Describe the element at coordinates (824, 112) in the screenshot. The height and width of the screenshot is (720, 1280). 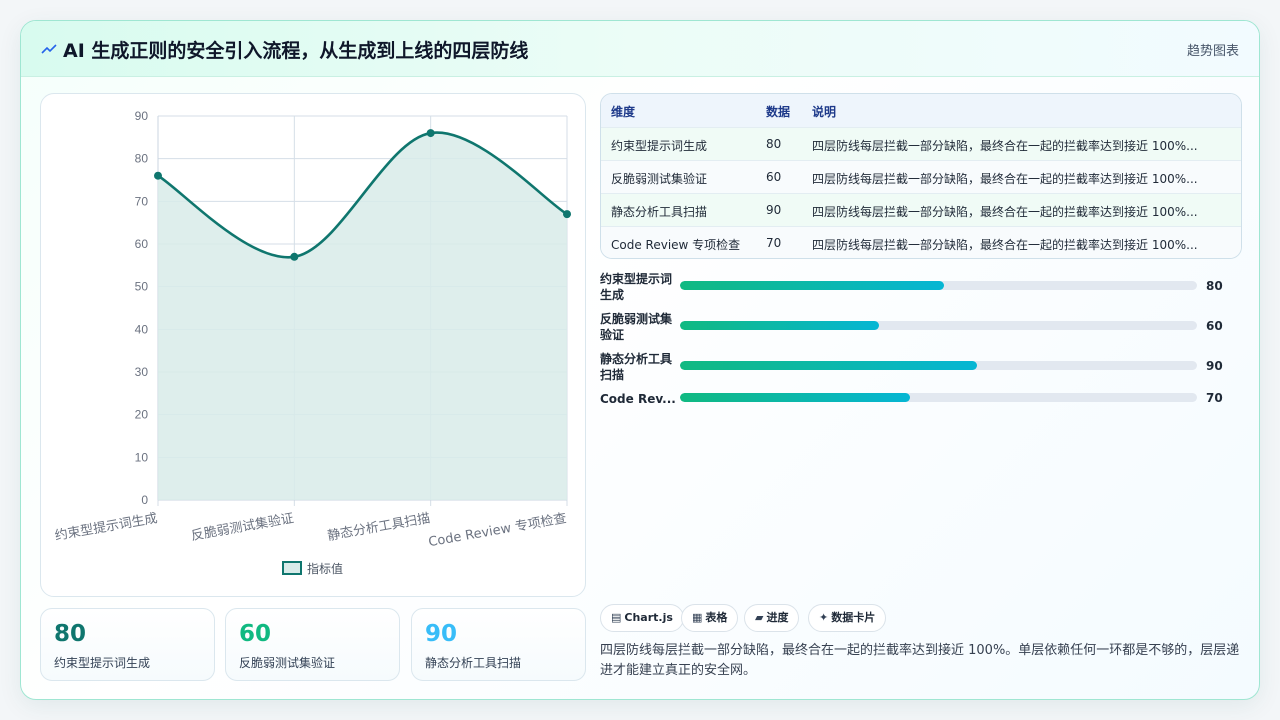
I see `table-header-cell: 说明` at that location.